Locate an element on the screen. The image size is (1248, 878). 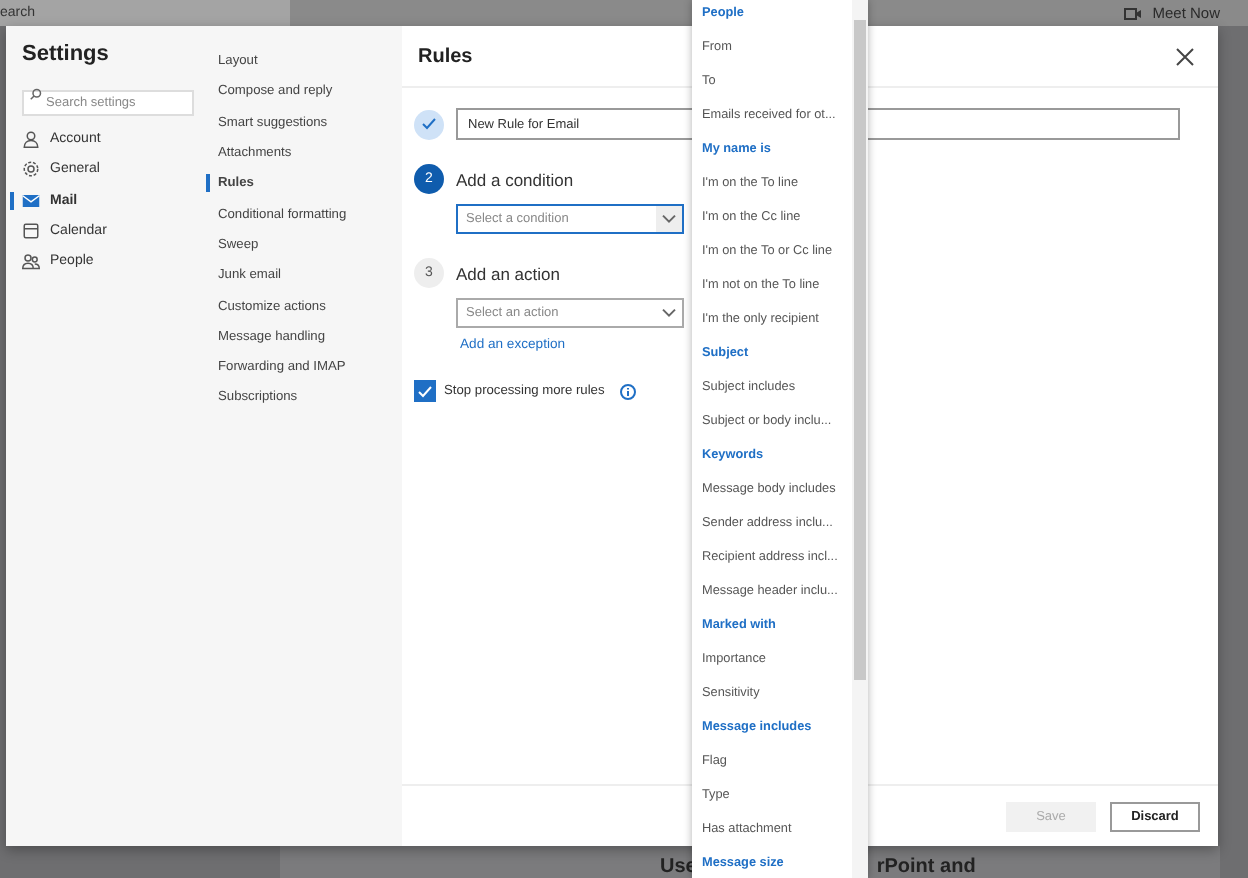
headline-text: rPoint and is located at coordinates (926, 867).